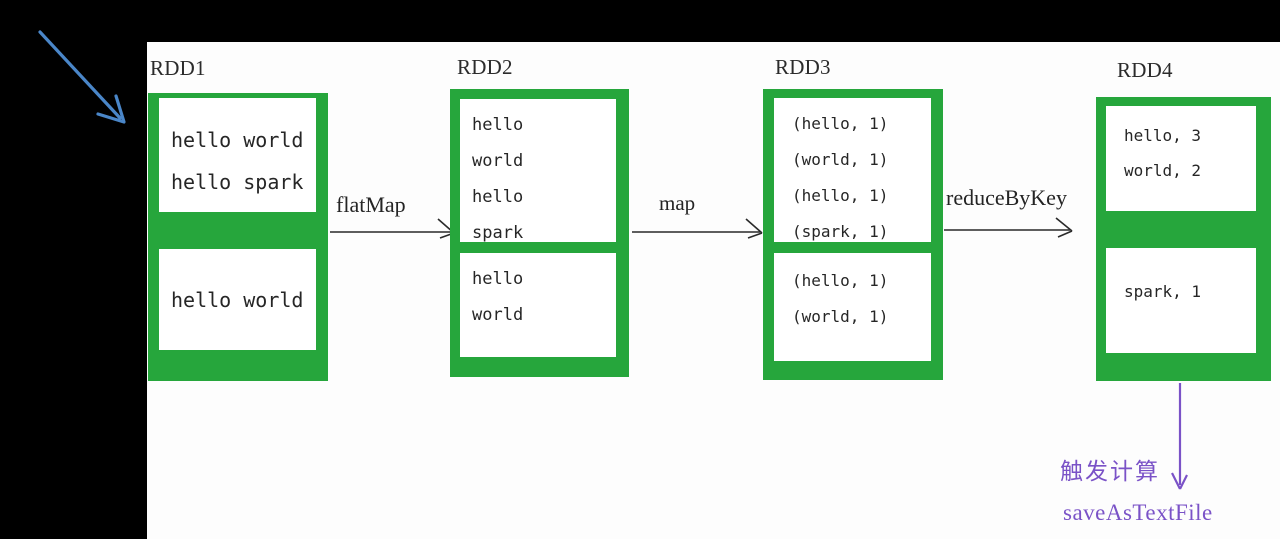  What do you see at coordinates (803, 67) in the screenshot?
I see `rdd-label-rdd3: RDD3` at bounding box center [803, 67].